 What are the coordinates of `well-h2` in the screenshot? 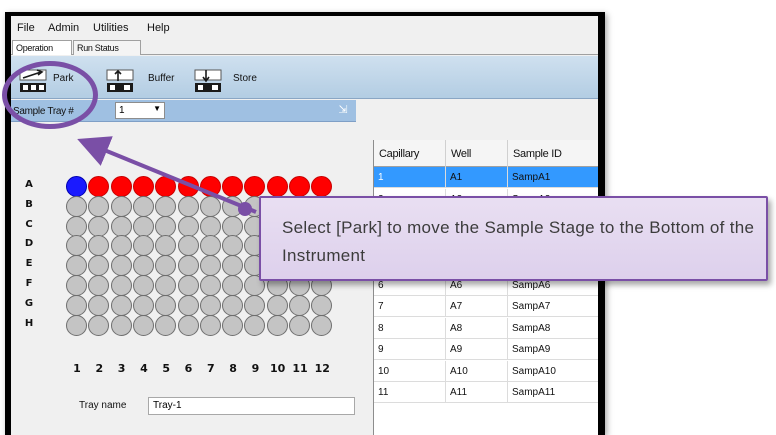 It's located at (99, 325).